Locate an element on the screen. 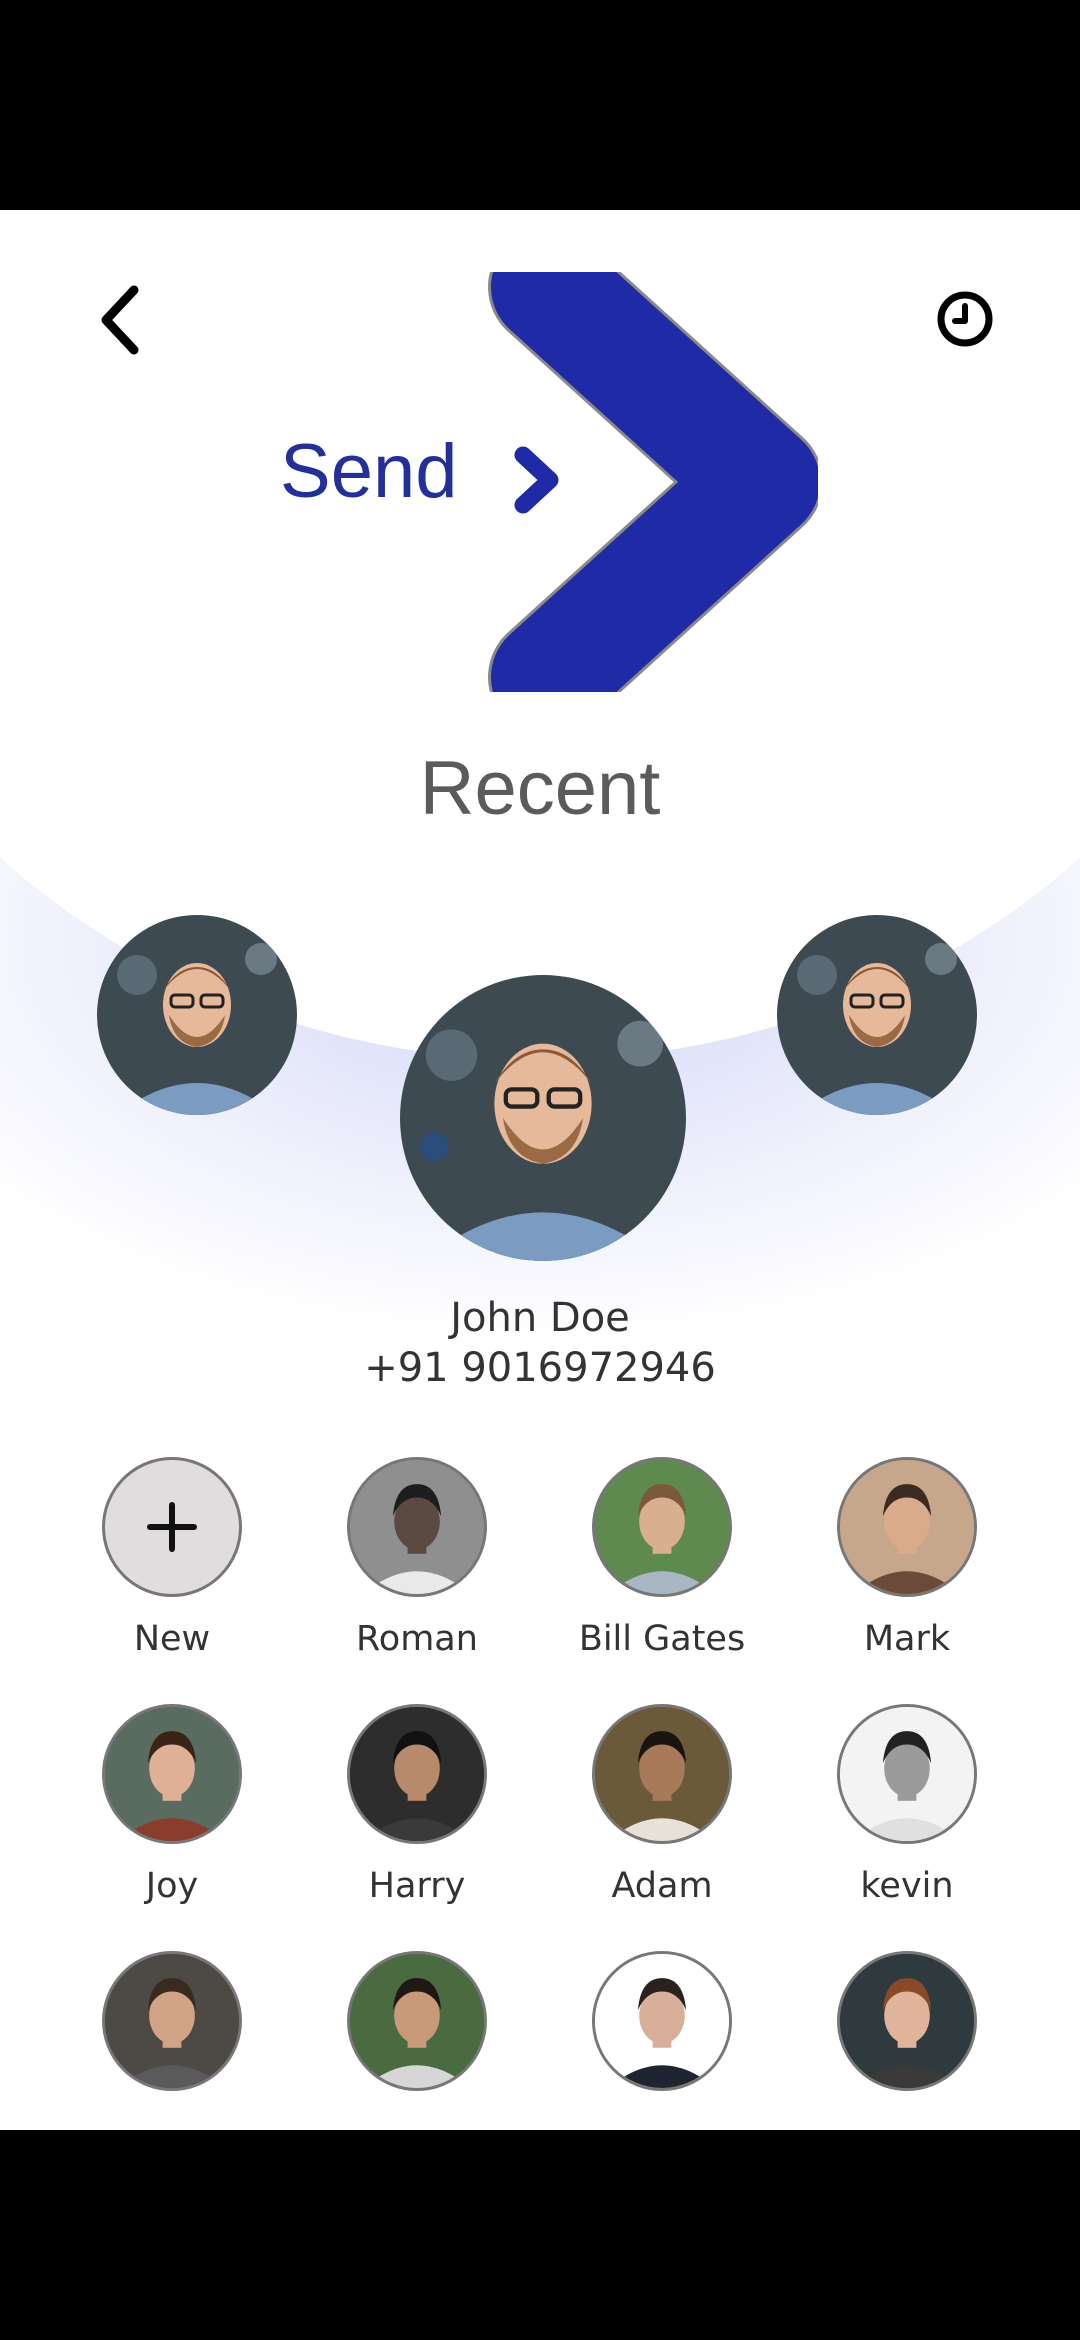 The height and width of the screenshot is (2340, 1080). contact-item: Harry is located at coordinates (417, 1805).